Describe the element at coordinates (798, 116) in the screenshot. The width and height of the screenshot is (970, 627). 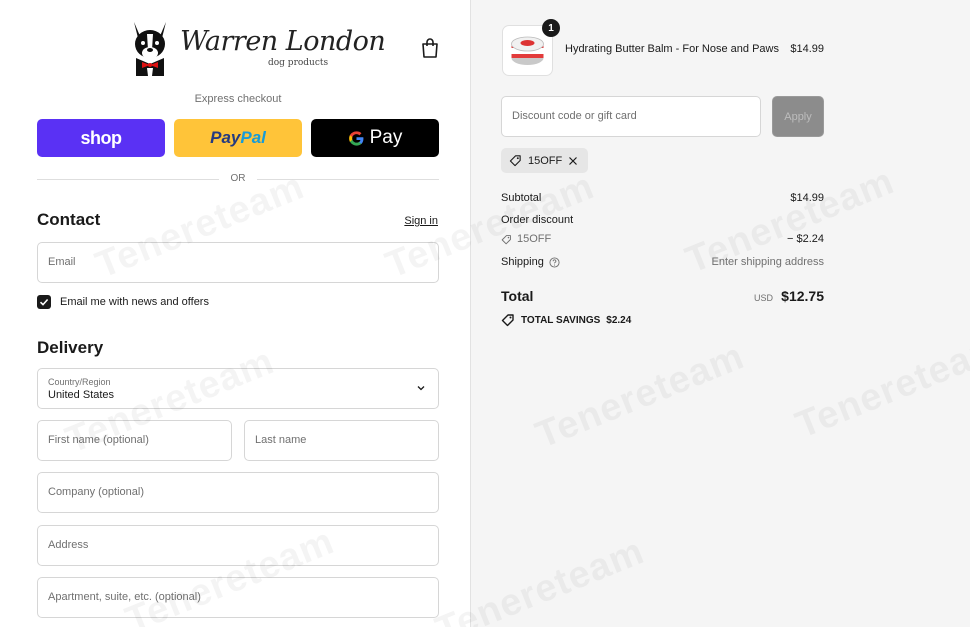
I see `apply-button: Apply` at that location.